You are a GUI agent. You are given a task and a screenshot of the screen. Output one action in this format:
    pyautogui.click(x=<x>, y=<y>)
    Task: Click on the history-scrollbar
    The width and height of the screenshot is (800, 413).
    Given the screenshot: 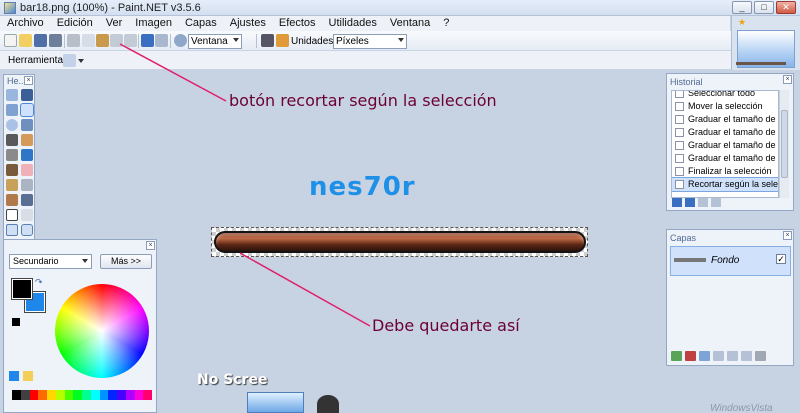 What is the action you would take?
    pyautogui.click(x=784, y=144)
    